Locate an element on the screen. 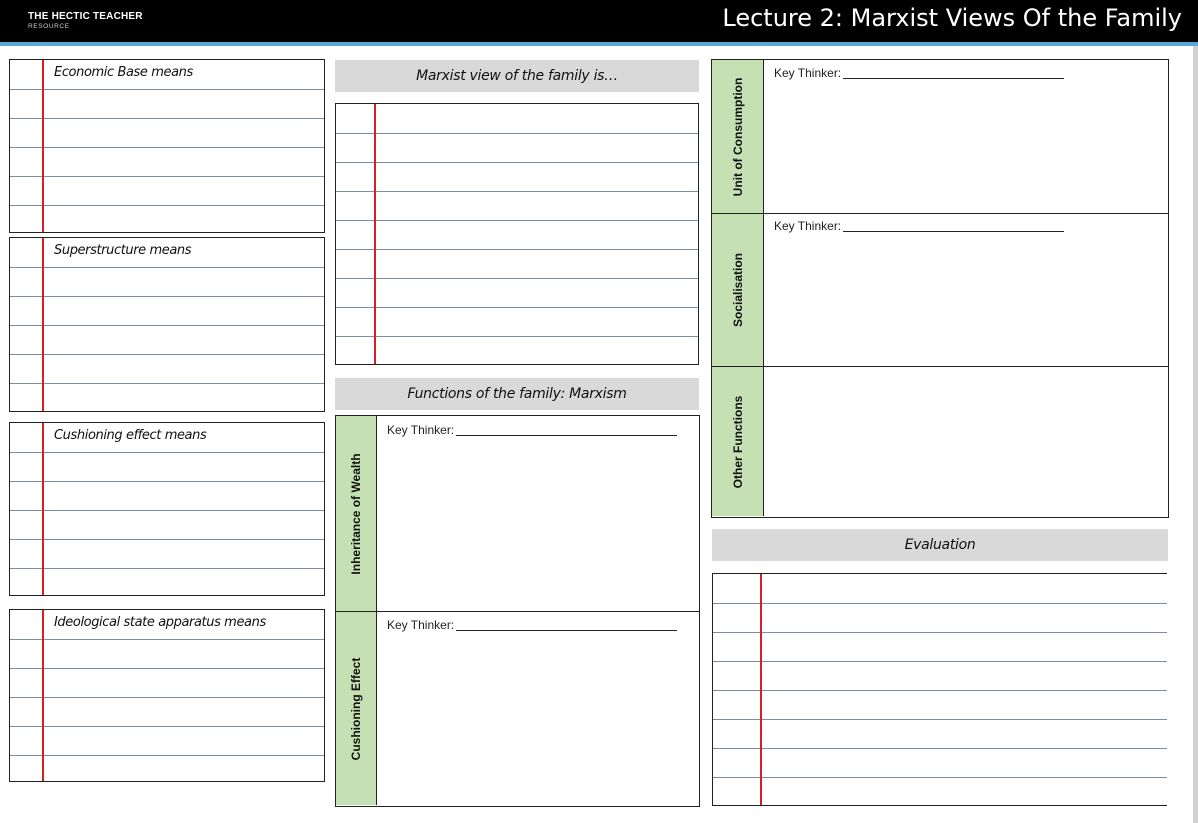  side-label-box: Unit of Consumption is located at coordinates (738, 136).